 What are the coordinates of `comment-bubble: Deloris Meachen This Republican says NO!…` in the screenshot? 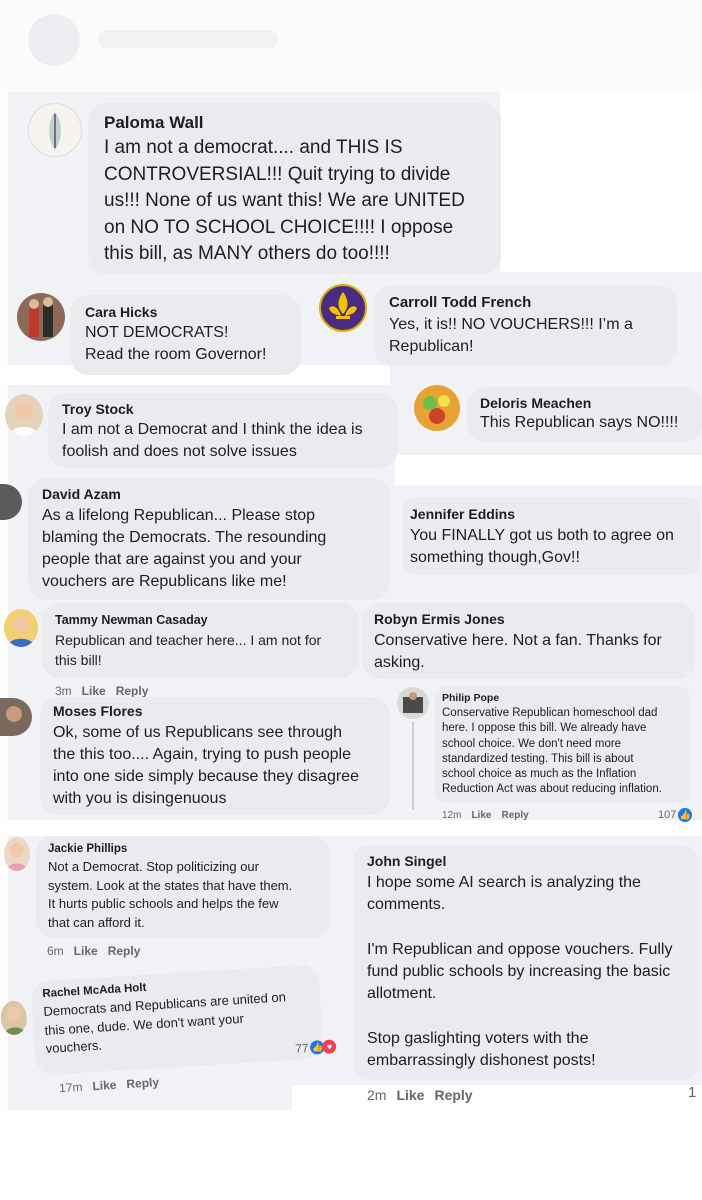 It's located at (584, 414).